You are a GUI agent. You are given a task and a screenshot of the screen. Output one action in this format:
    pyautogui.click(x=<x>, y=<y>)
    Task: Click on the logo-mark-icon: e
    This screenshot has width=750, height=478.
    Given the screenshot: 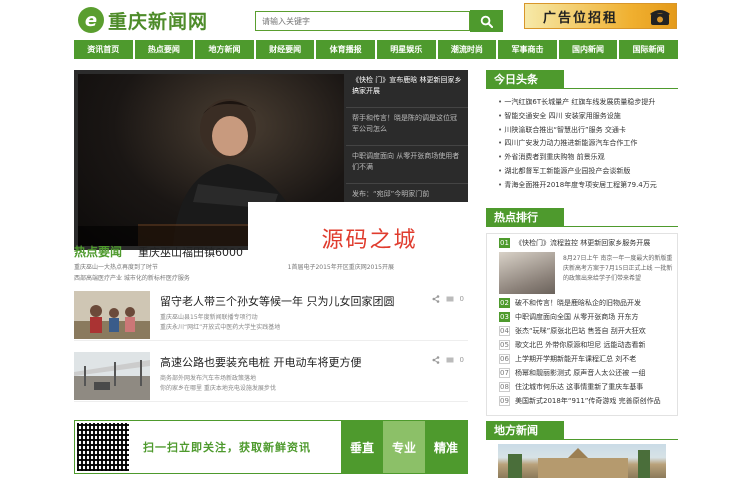 What is the action you would take?
    pyautogui.click(x=91, y=20)
    